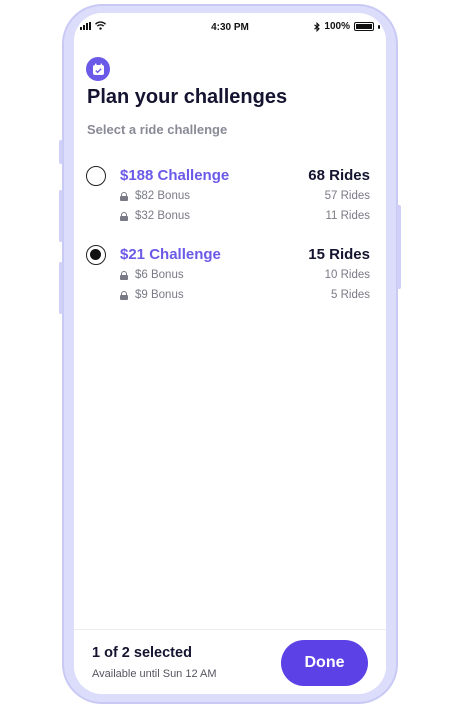 This screenshot has width=460, height=707. Describe the element at coordinates (175, 175) in the screenshot. I see `challenge-name: $188 Challenge` at that location.